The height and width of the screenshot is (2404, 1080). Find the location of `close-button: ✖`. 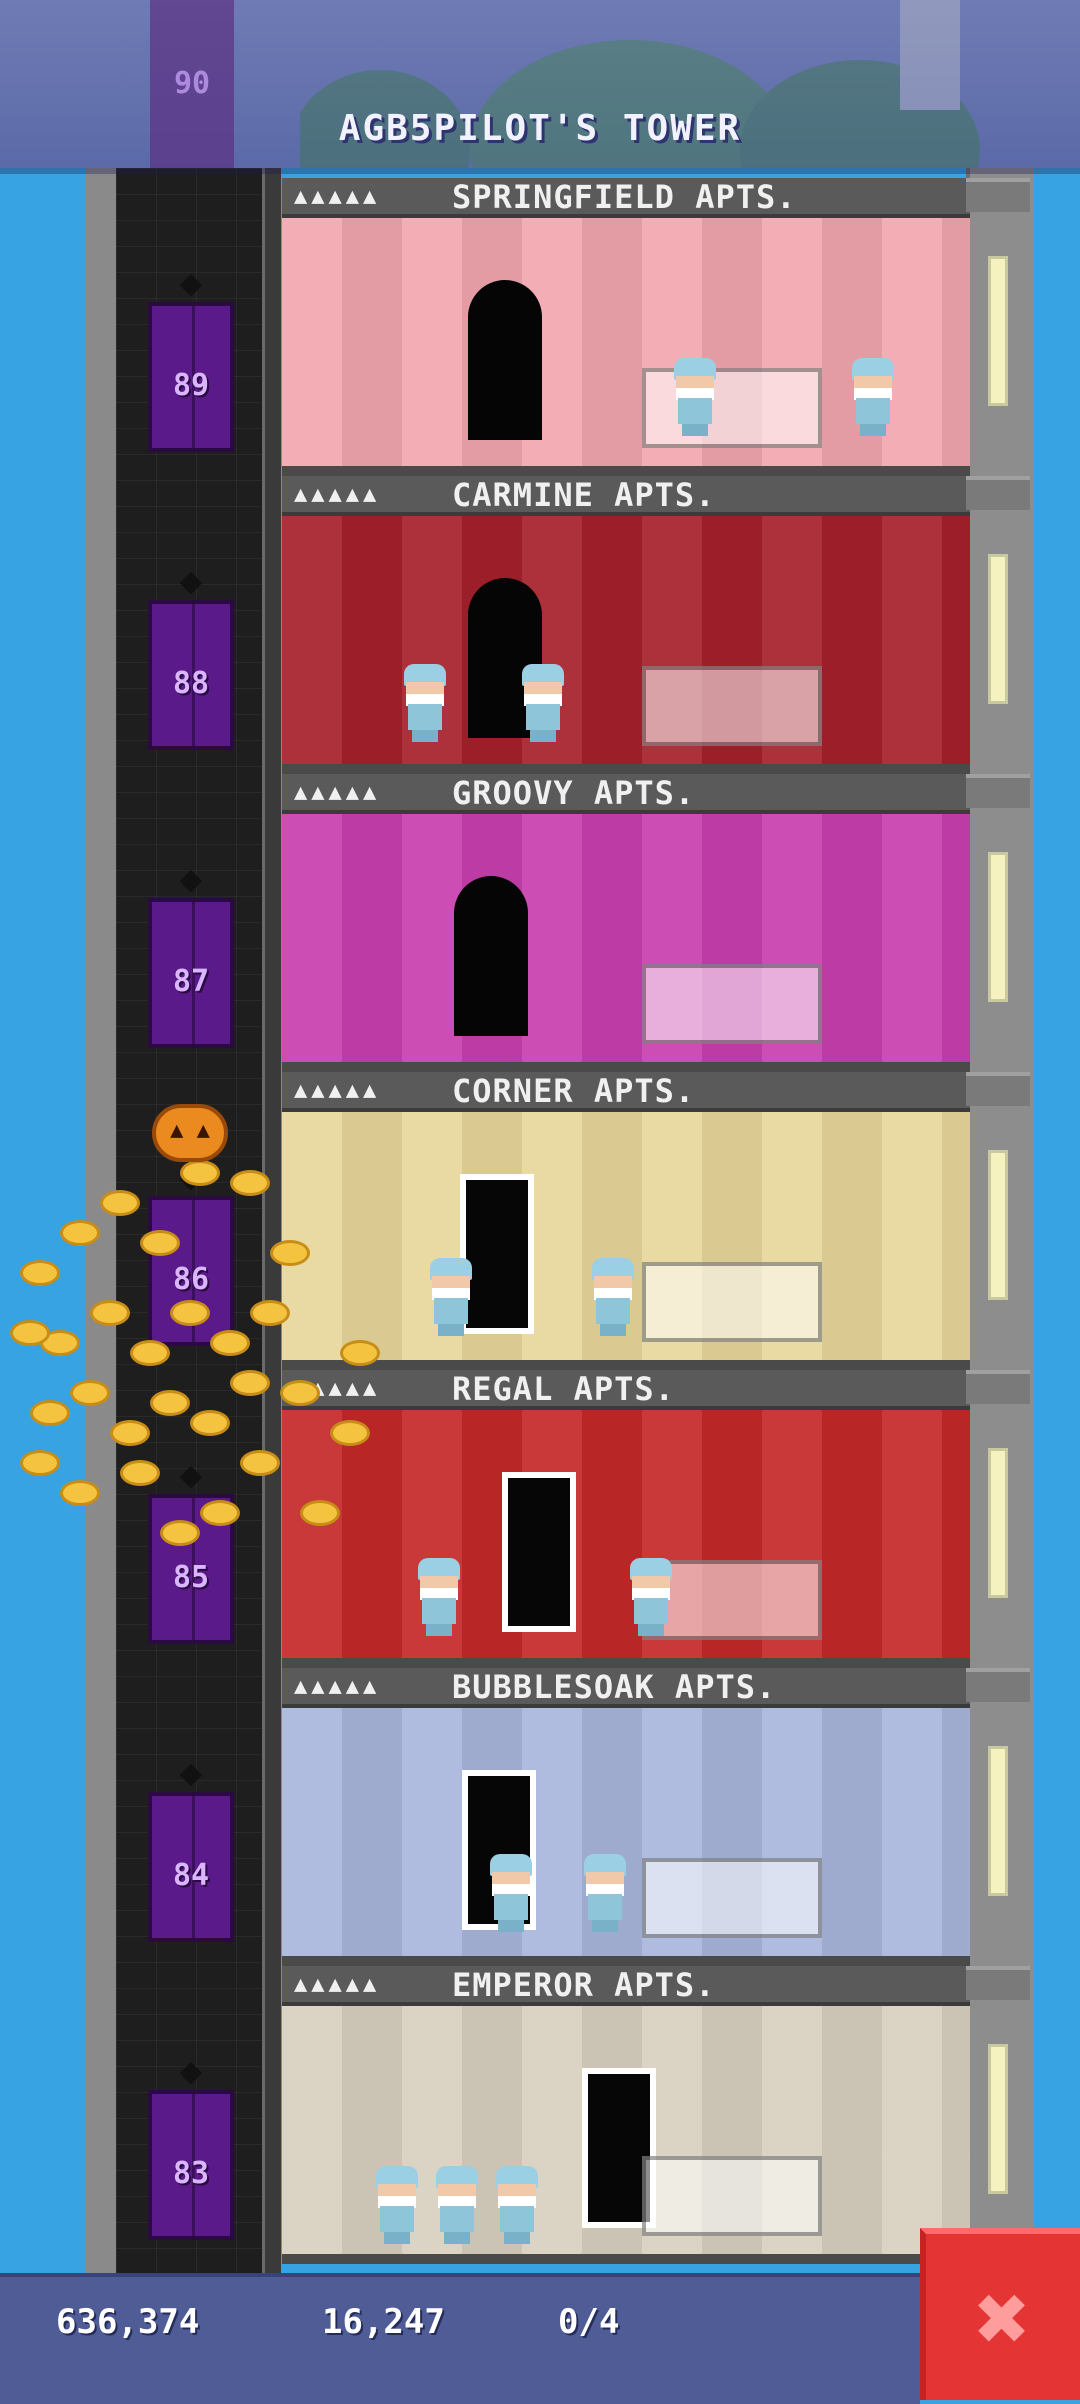

close-button: ✖ is located at coordinates (1000, 2314).